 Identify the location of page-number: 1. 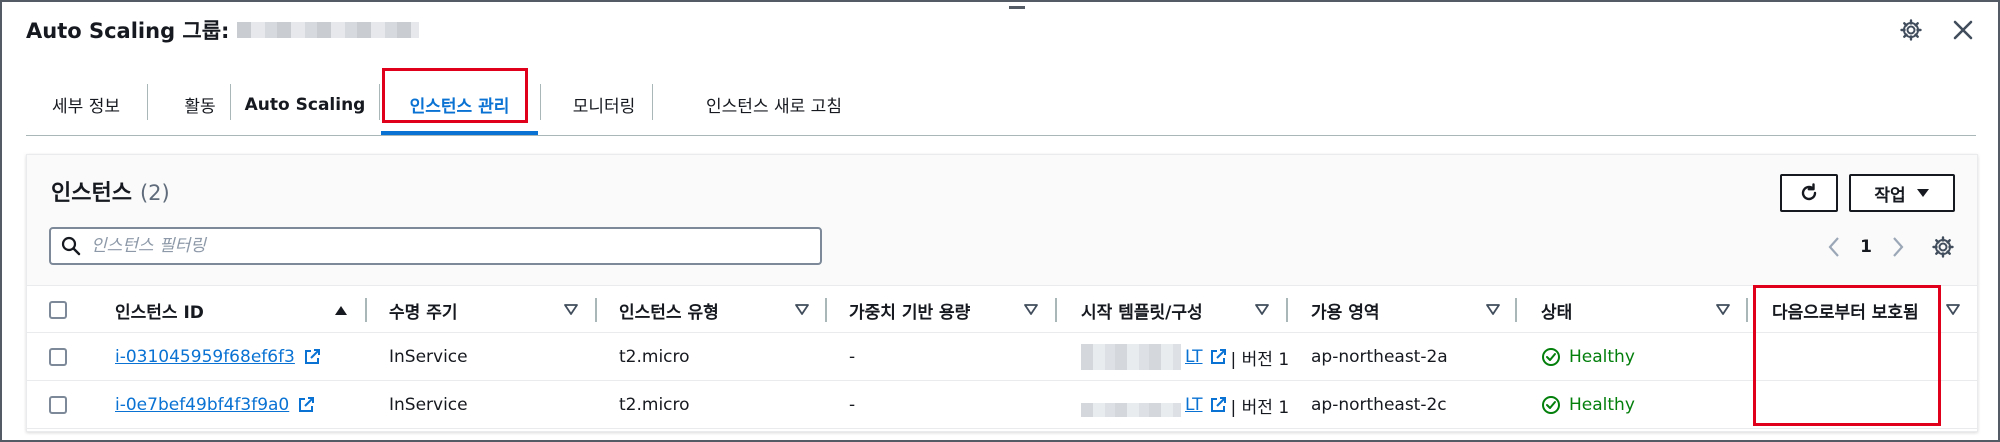
(1866, 247).